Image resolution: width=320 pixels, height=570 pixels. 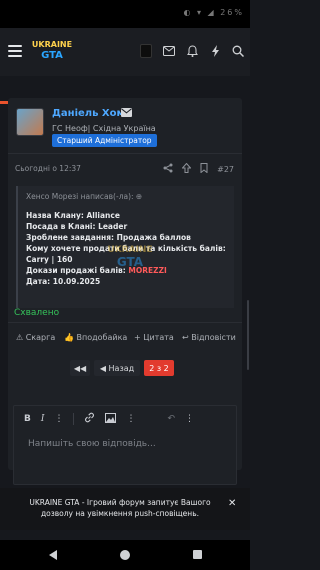 What do you see at coordinates (89, 419) in the screenshot?
I see `link-icon` at bounding box center [89, 419].